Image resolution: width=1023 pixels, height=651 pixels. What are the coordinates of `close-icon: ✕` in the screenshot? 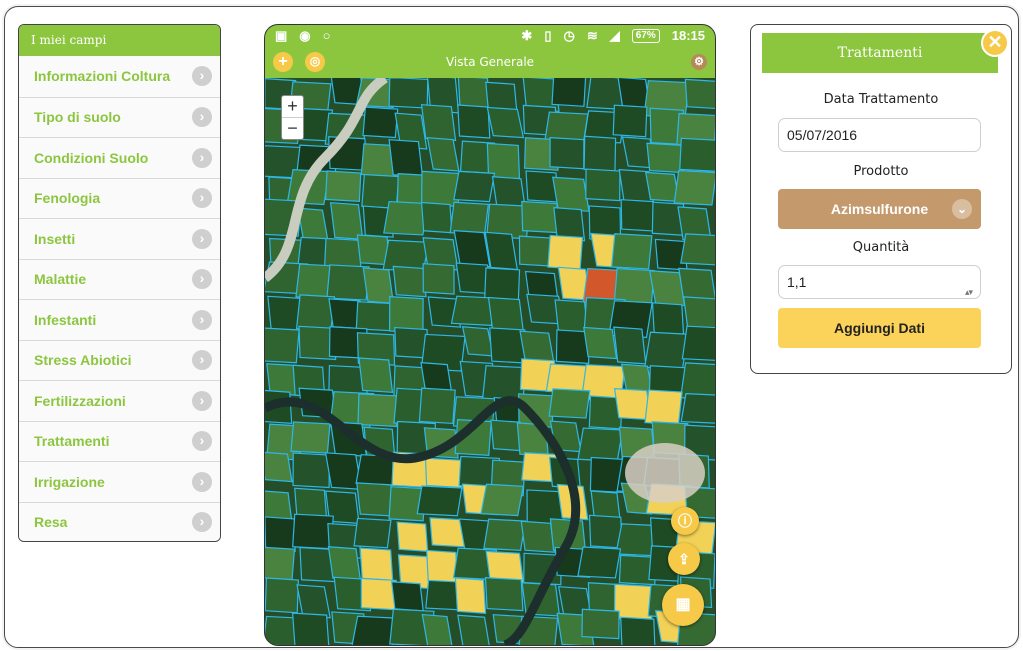 It's located at (995, 43).